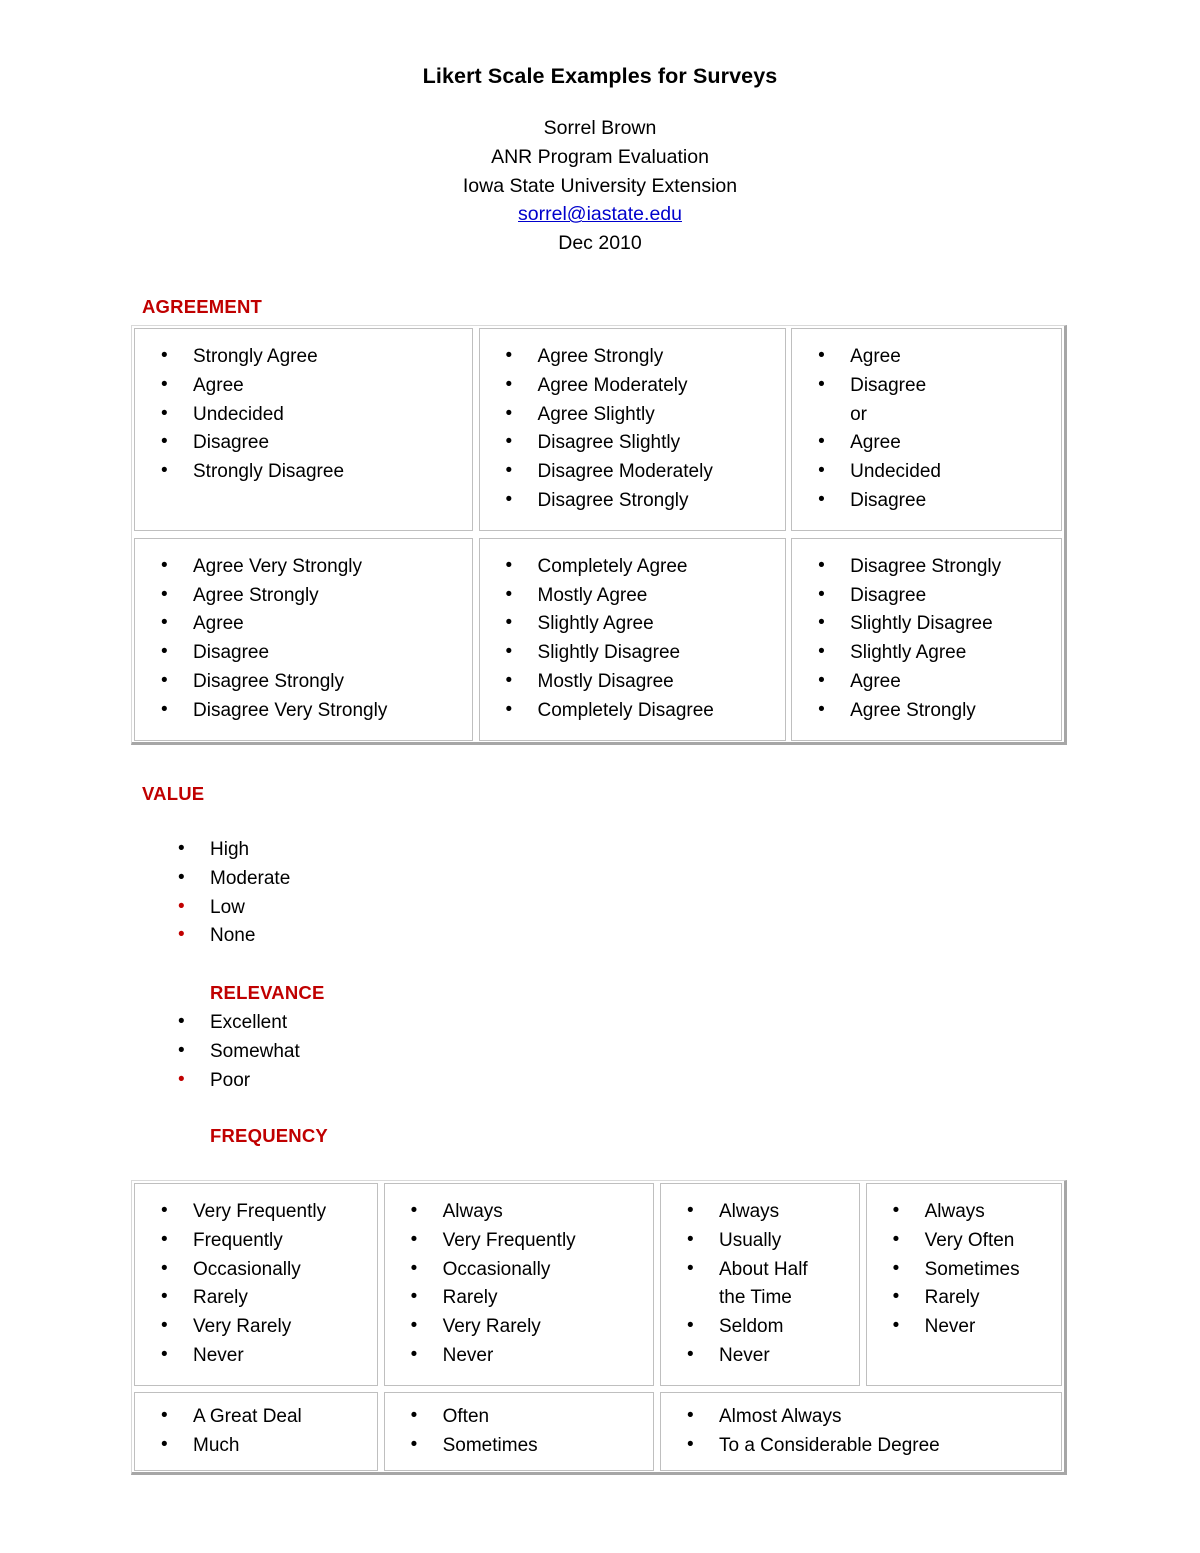  What do you see at coordinates (867, 1417) in the screenshot?
I see `list-item: Almost Always` at bounding box center [867, 1417].